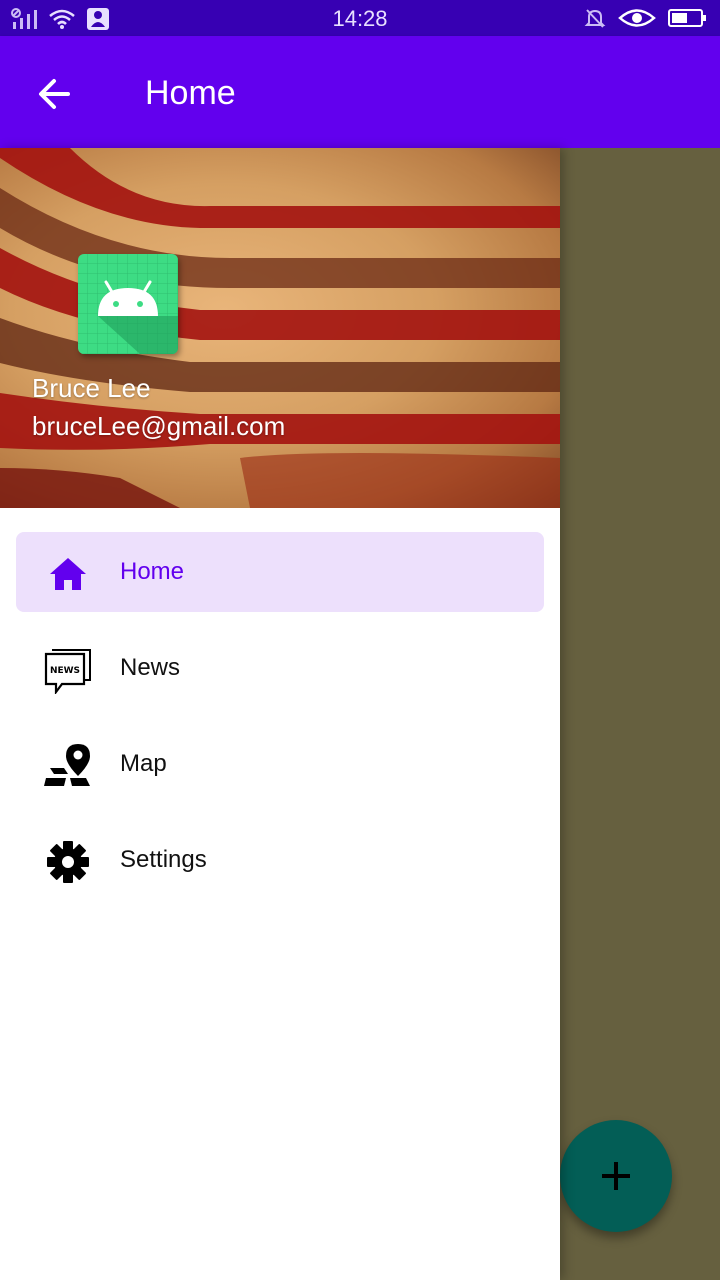 The image size is (720, 1280). I want to click on eye-icon, so click(637, 20).